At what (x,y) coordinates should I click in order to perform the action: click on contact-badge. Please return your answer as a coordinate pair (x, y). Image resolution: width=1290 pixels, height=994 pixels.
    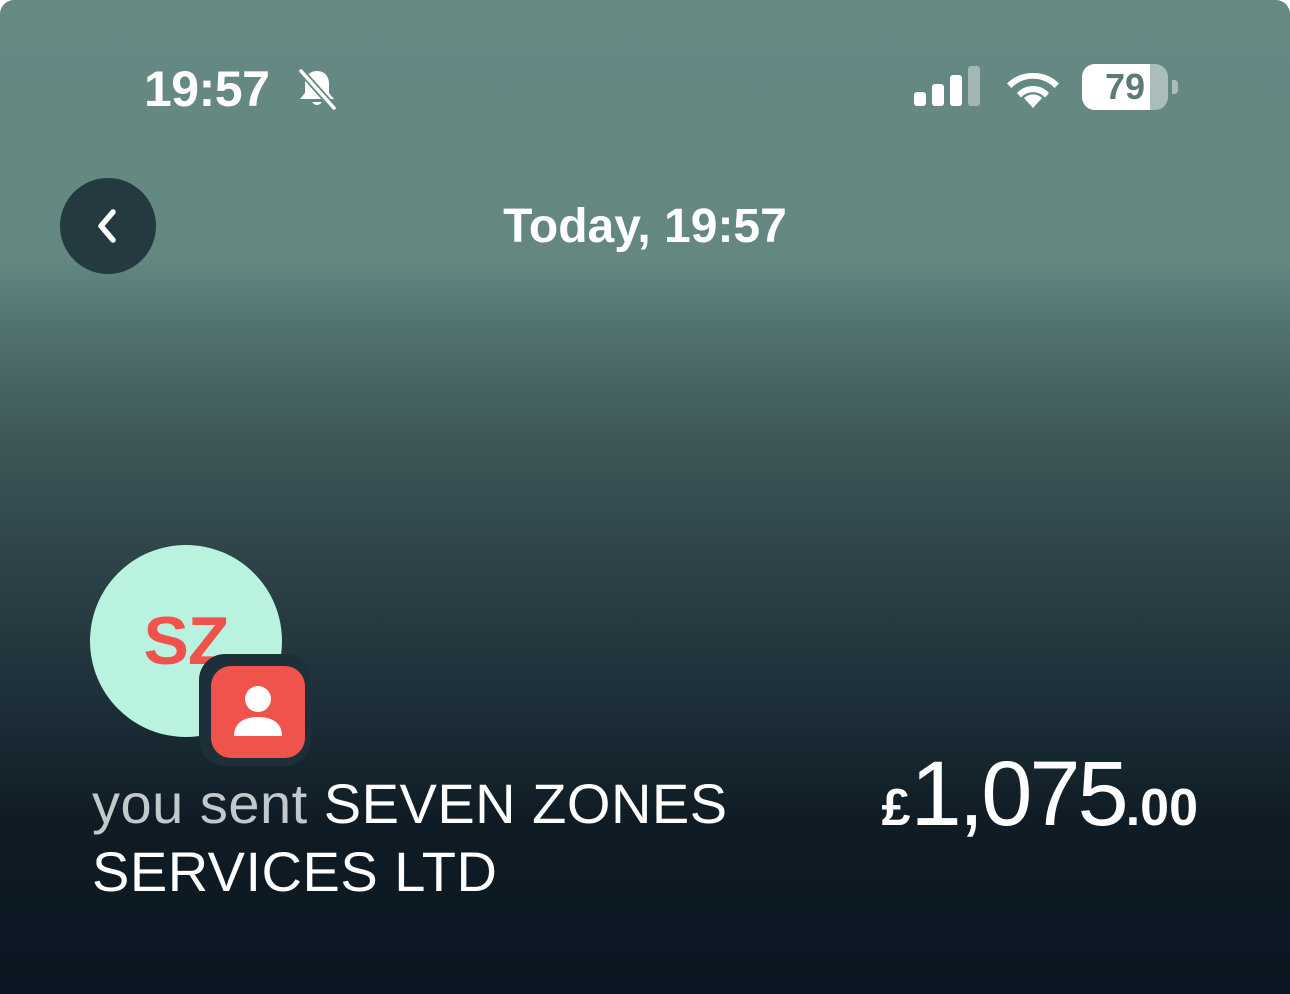
    Looking at the image, I should click on (258, 712).